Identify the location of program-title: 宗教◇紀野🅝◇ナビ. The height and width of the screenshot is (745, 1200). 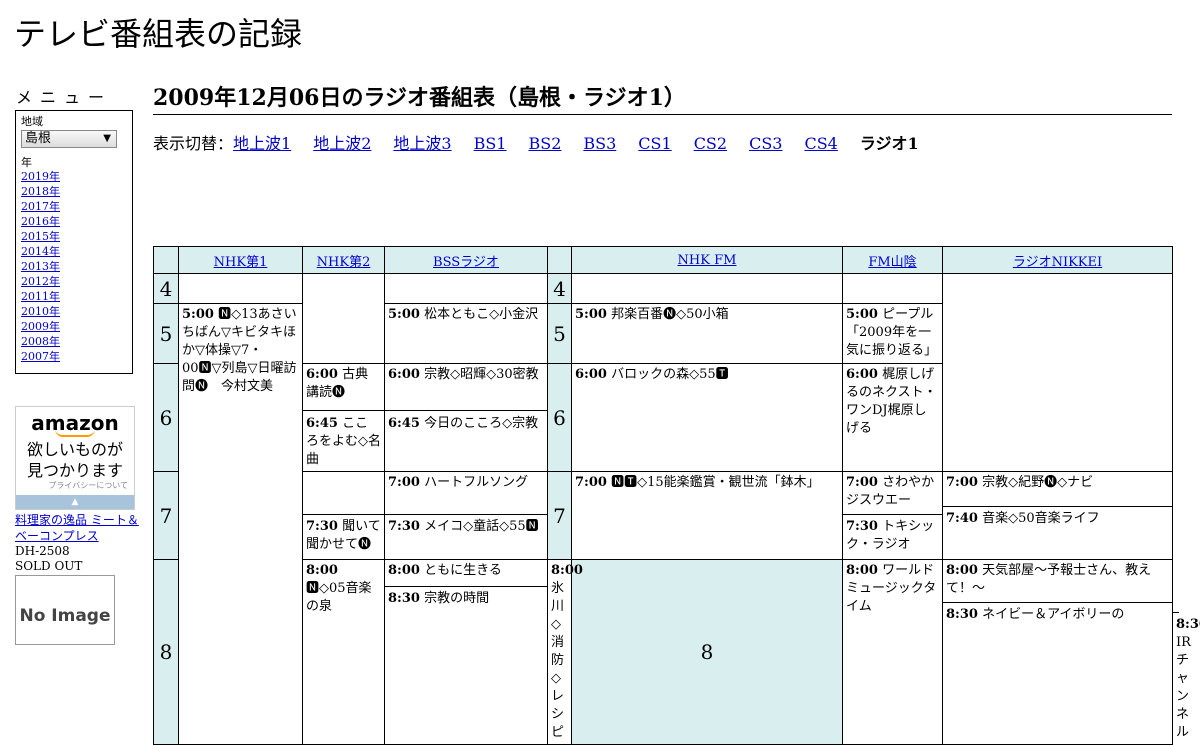
(1038, 482).